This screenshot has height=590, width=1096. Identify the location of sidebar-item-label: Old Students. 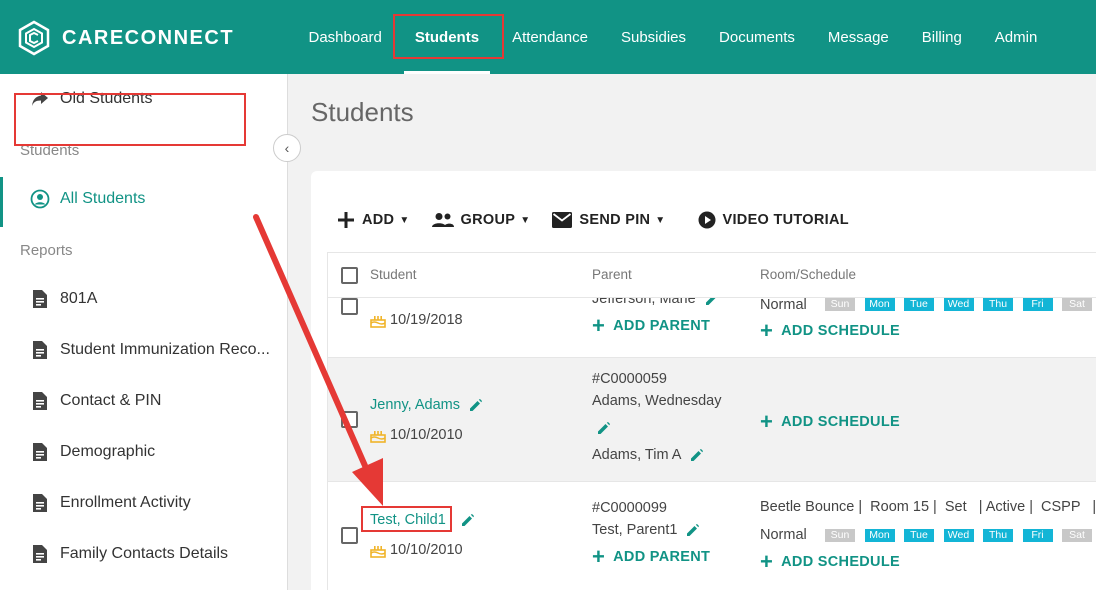
(106, 98).